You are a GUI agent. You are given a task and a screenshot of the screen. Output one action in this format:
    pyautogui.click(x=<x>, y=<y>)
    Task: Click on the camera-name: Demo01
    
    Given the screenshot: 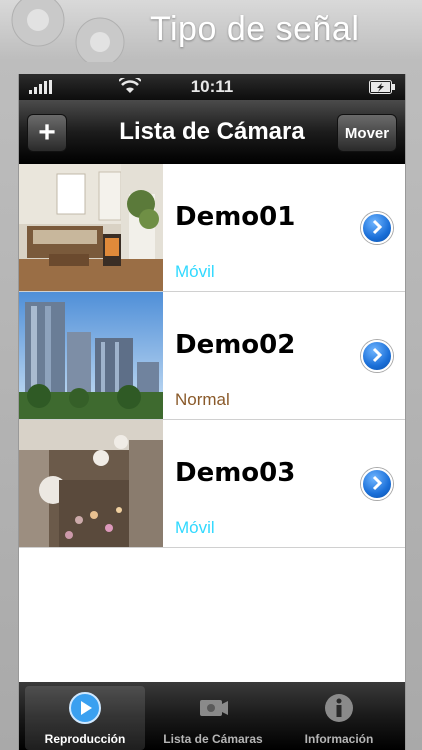 What is the action you would take?
    pyautogui.click(x=235, y=217)
    